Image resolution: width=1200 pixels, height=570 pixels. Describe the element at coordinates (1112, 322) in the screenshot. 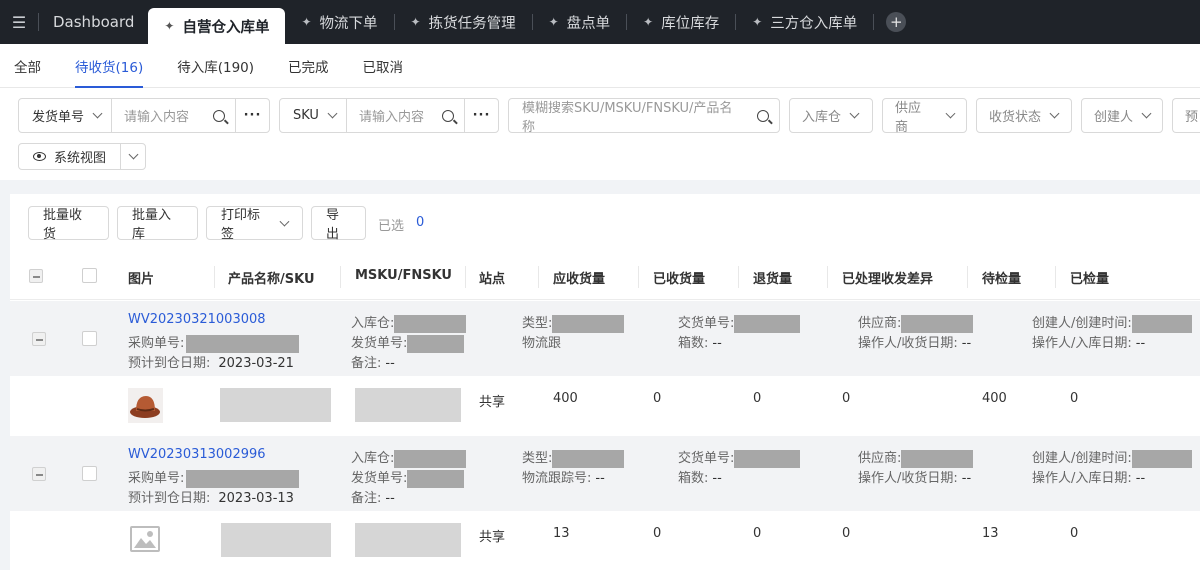

I see `creator-created-time: 创建人/创建时间:` at that location.